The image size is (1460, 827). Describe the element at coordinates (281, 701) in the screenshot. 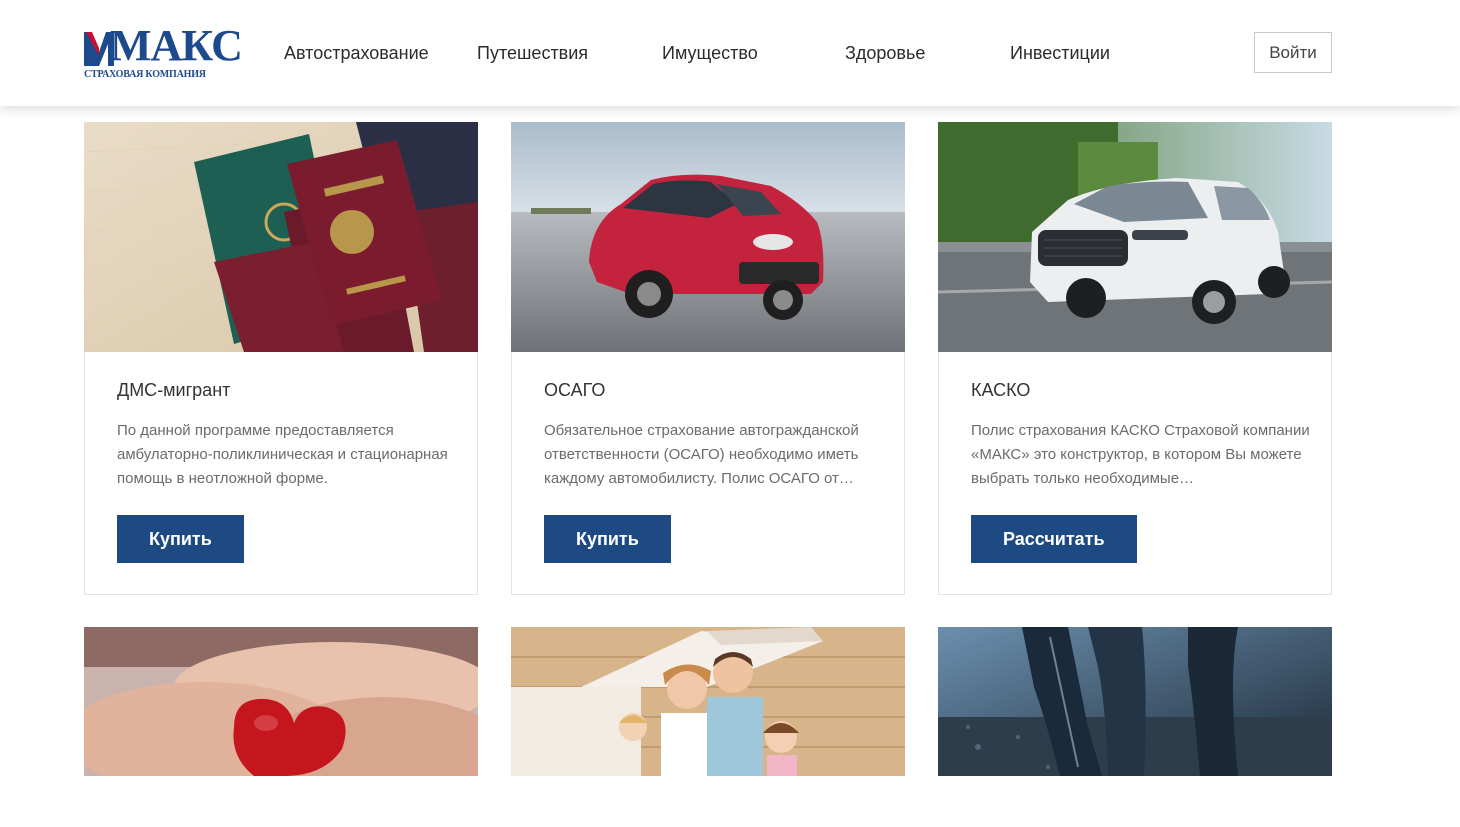

I see `card-image-hands-heart` at that location.